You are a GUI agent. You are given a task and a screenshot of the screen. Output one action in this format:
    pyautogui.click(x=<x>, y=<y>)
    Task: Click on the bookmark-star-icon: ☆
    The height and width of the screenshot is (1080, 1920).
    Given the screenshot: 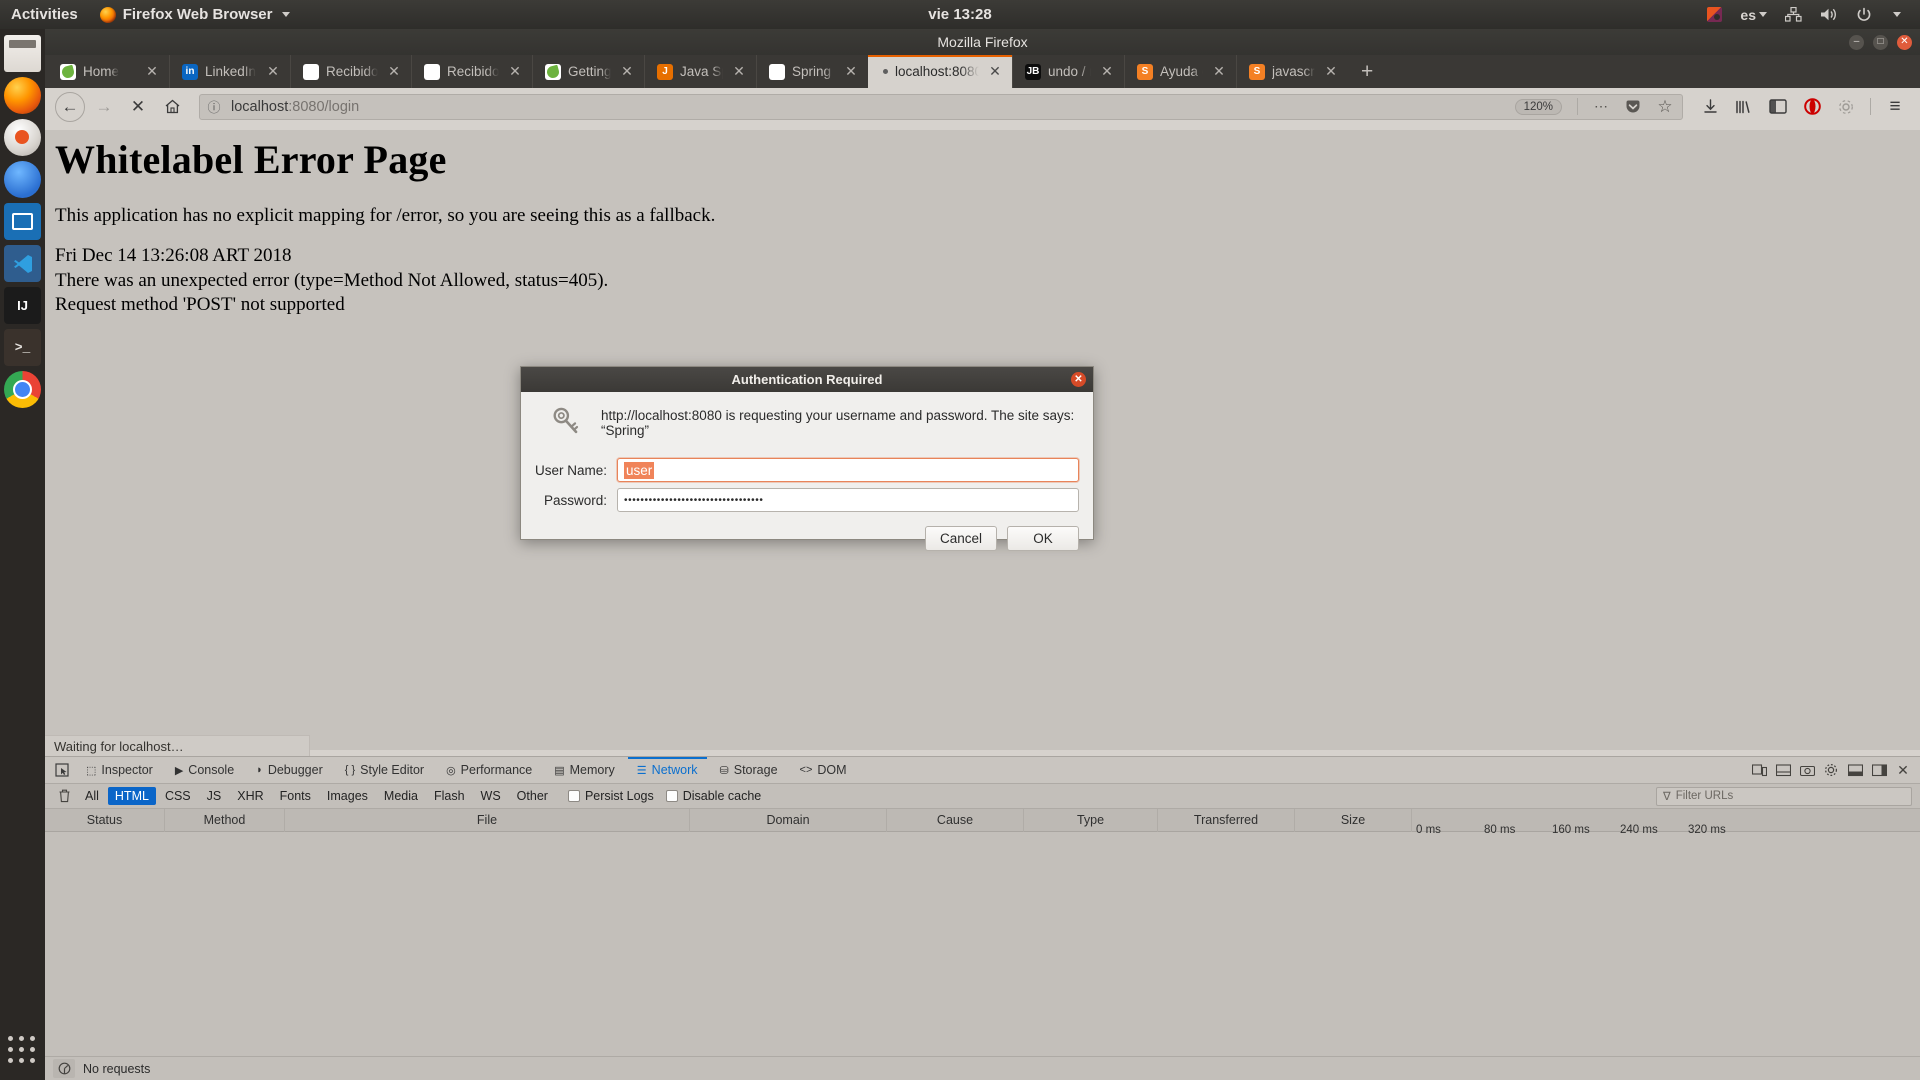 What is the action you would take?
    pyautogui.click(x=1665, y=107)
    